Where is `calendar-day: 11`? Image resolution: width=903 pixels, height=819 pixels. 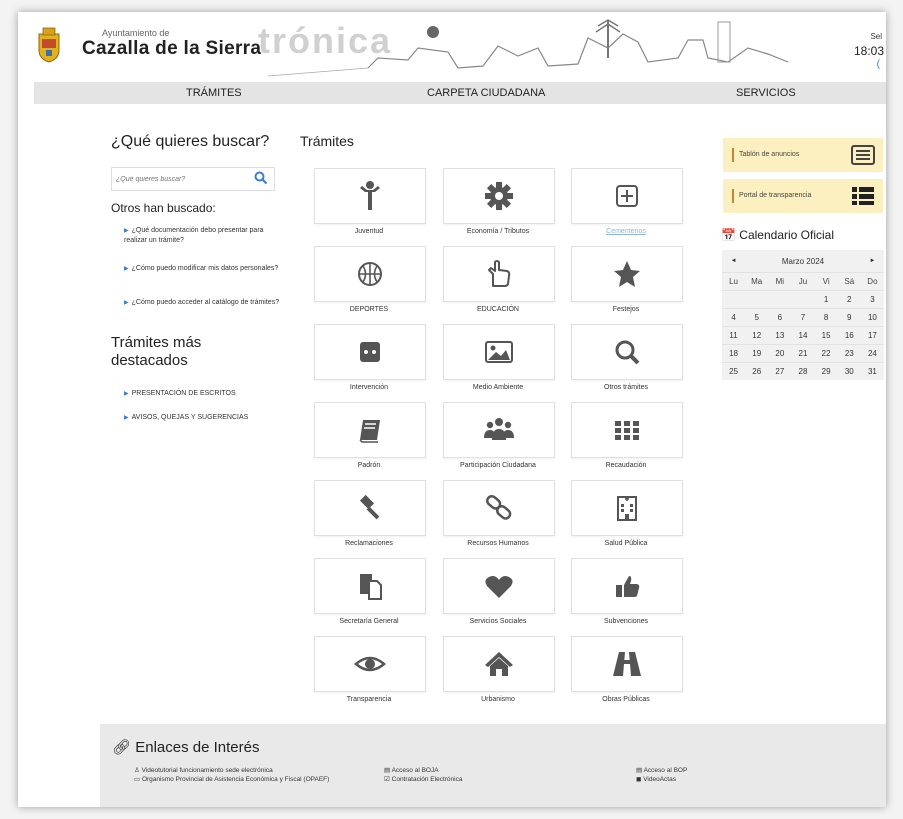
calendar-day: 11 is located at coordinates (734, 335).